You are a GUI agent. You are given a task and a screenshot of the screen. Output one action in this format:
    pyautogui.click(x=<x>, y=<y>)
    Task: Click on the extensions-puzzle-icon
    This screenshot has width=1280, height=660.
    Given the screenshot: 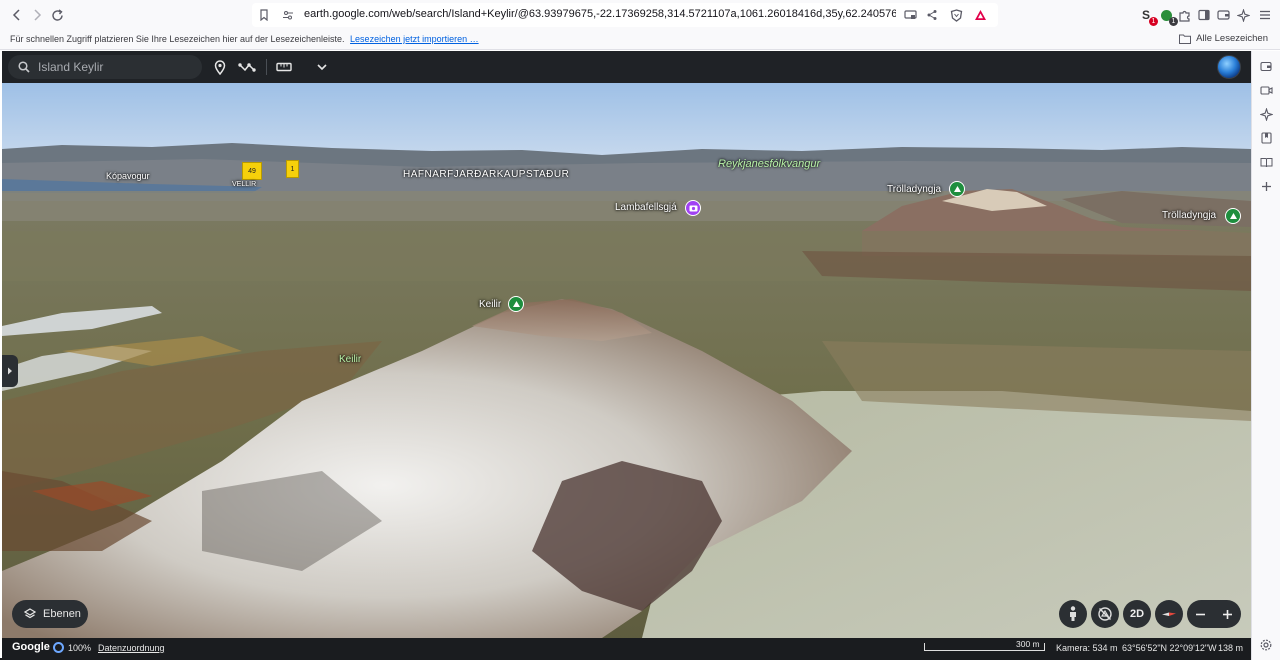 What is the action you would take?
    pyautogui.click(x=1184, y=15)
    